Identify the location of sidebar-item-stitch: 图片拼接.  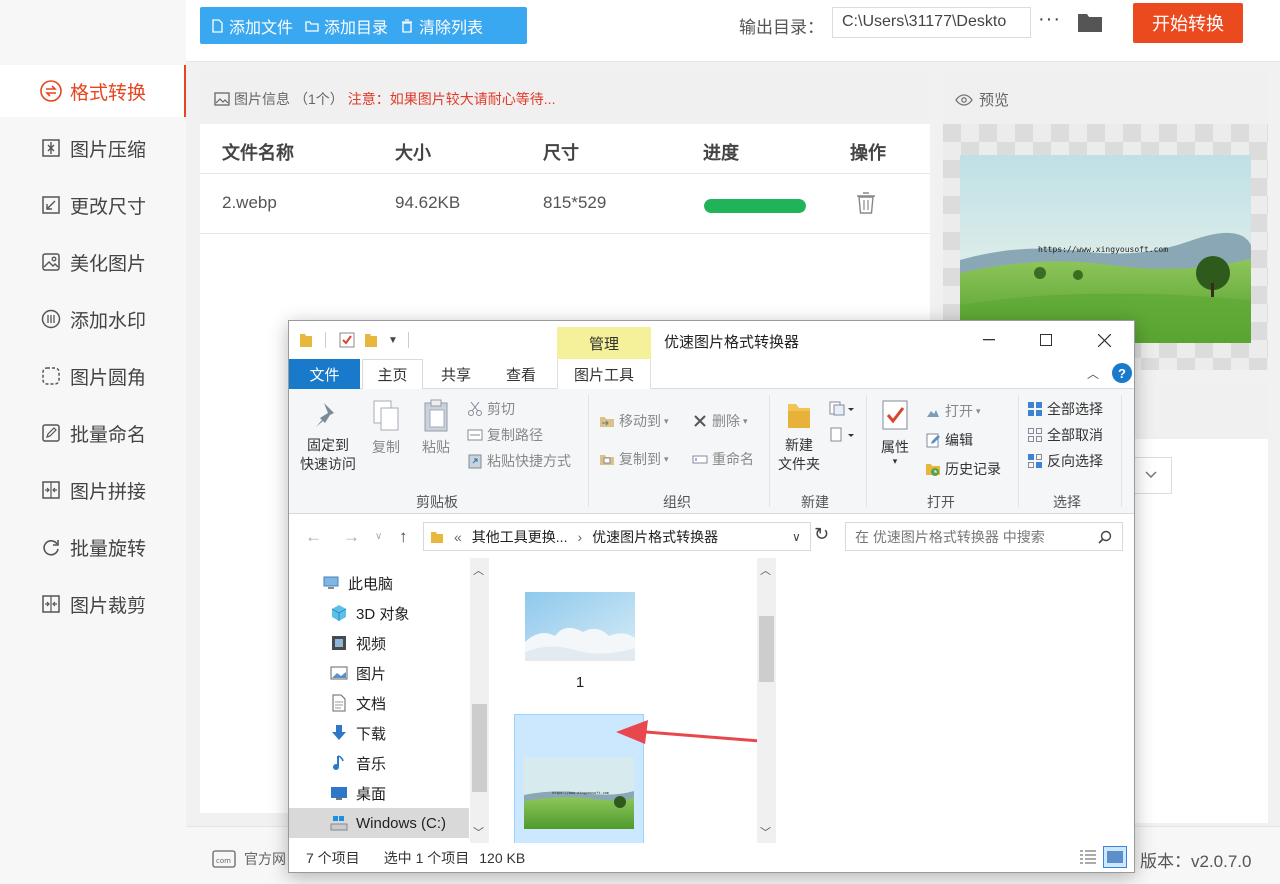
(93, 490).